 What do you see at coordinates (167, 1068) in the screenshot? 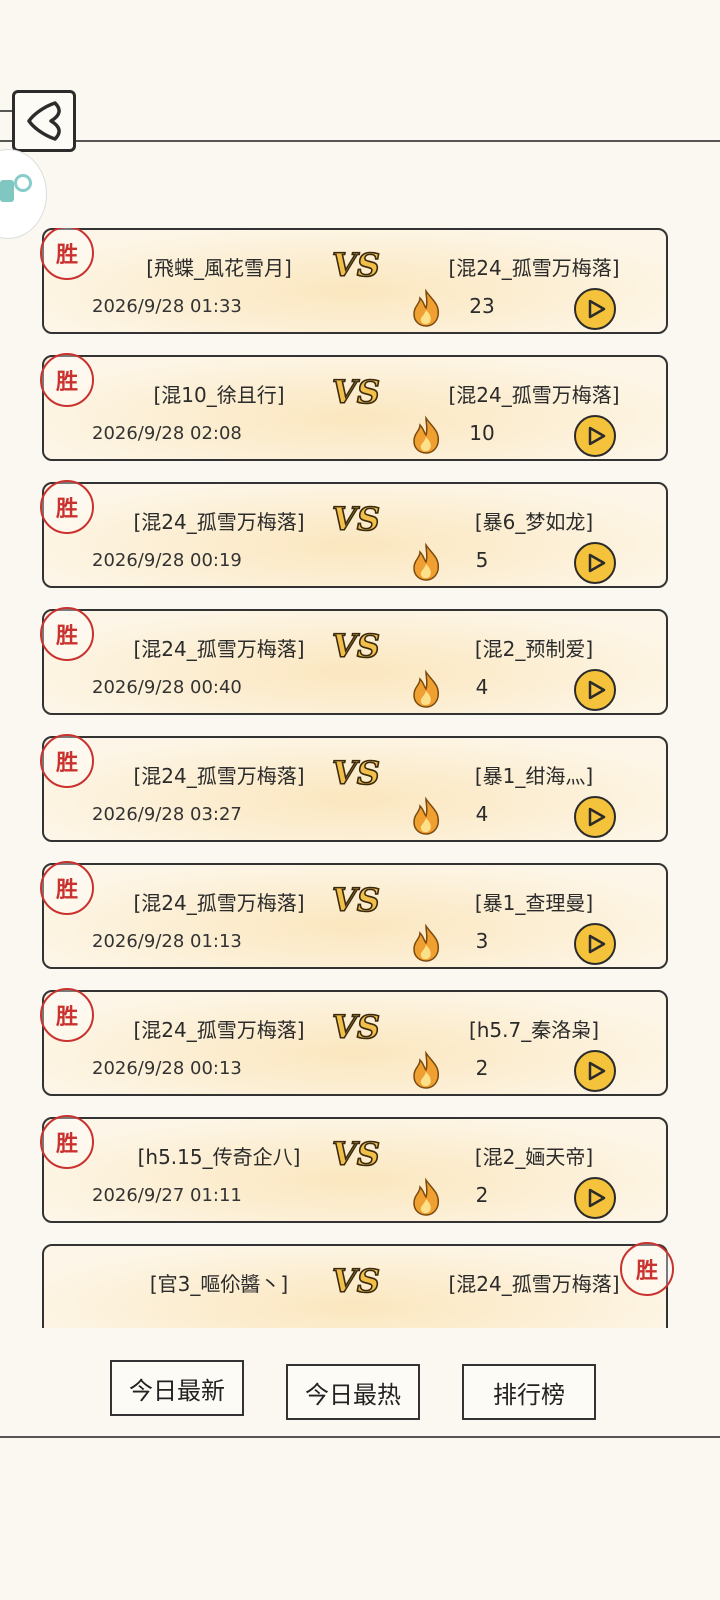
I see `match-date: 2026/9/28 00:13` at bounding box center [167, 1068].